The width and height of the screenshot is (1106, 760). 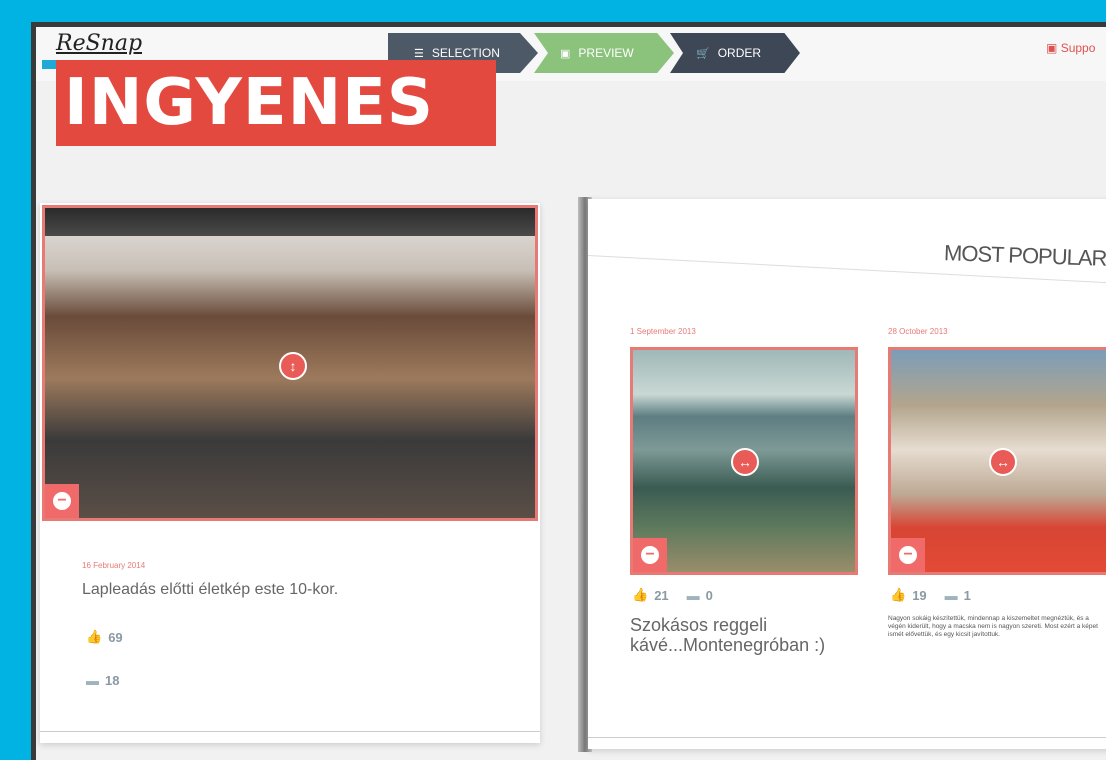 What do you see at coordinates (1078, 48) in the screenshot?
I see `support-label: Suppo` at bounding box center [1078, 48].